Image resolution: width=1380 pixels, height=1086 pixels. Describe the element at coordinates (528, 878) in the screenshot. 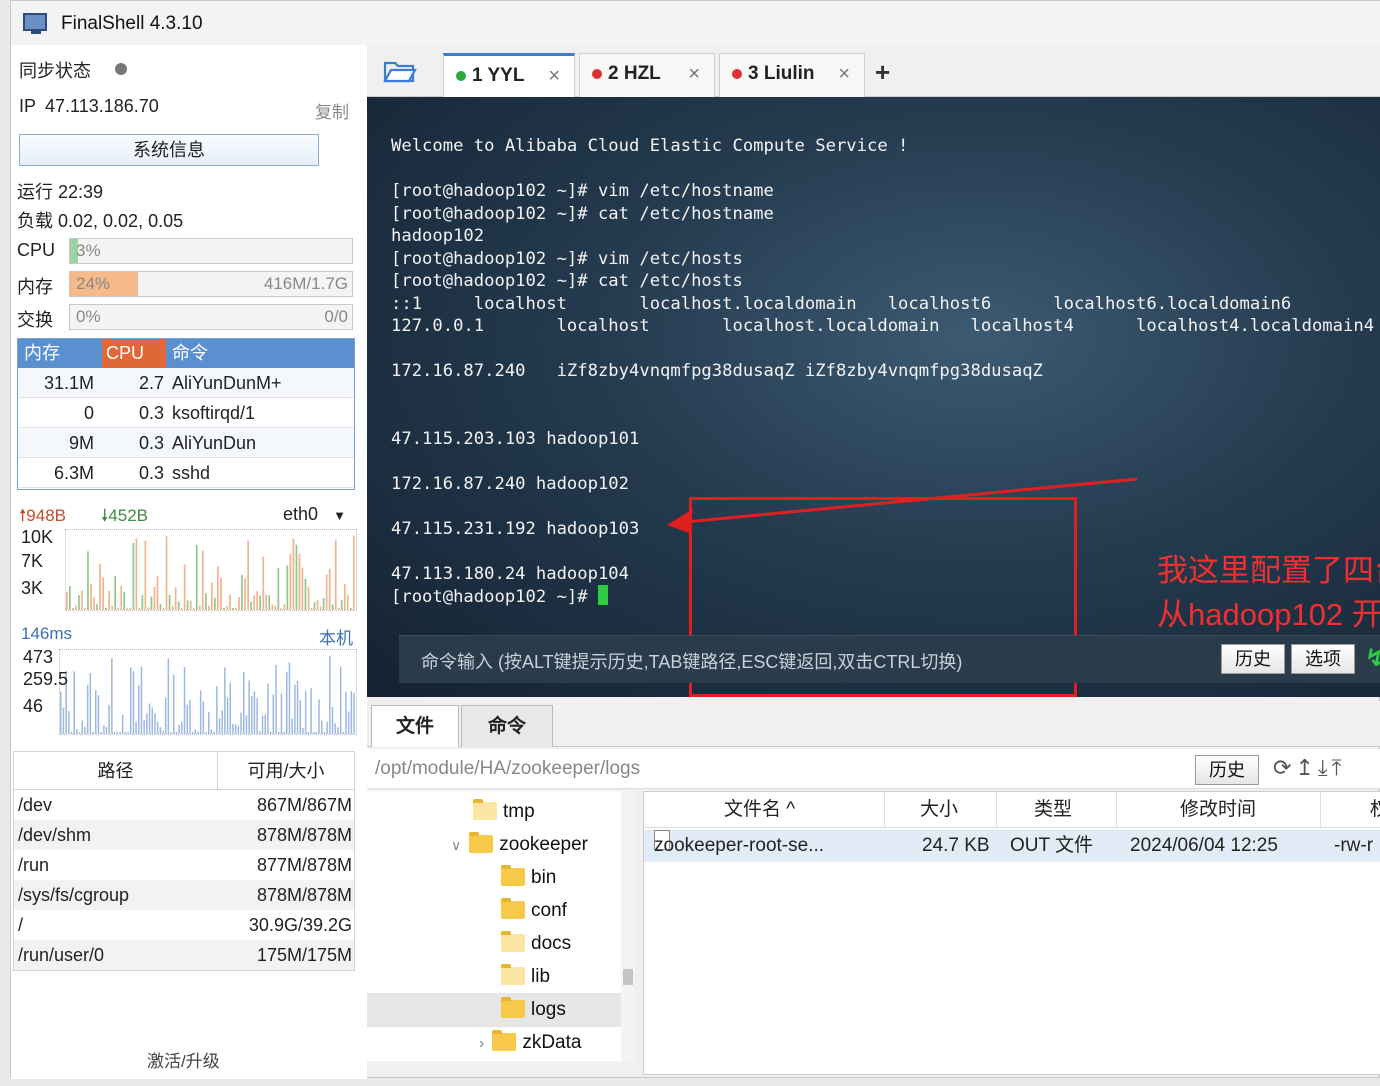

I see `tree-item-bin: bin` at that location.